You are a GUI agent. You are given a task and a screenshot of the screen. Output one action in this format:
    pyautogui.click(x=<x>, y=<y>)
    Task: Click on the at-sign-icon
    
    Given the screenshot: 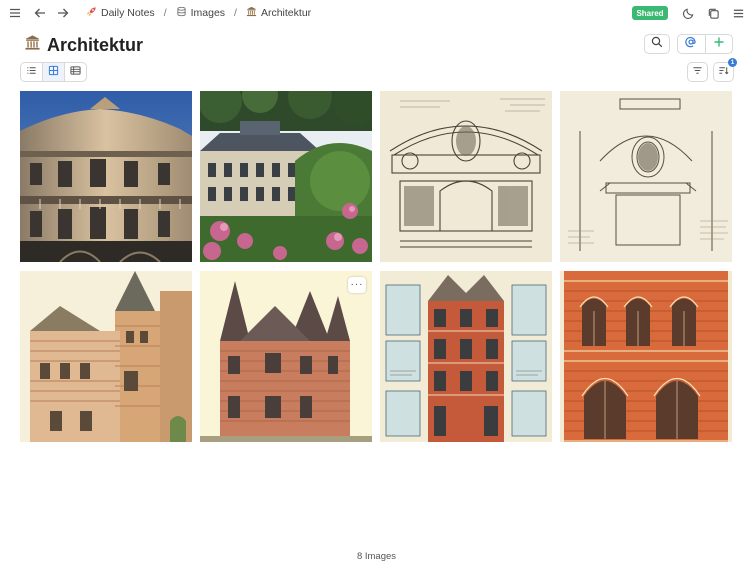 What is the action you would take?
    pyautogui.click(x=691, y=44)
    